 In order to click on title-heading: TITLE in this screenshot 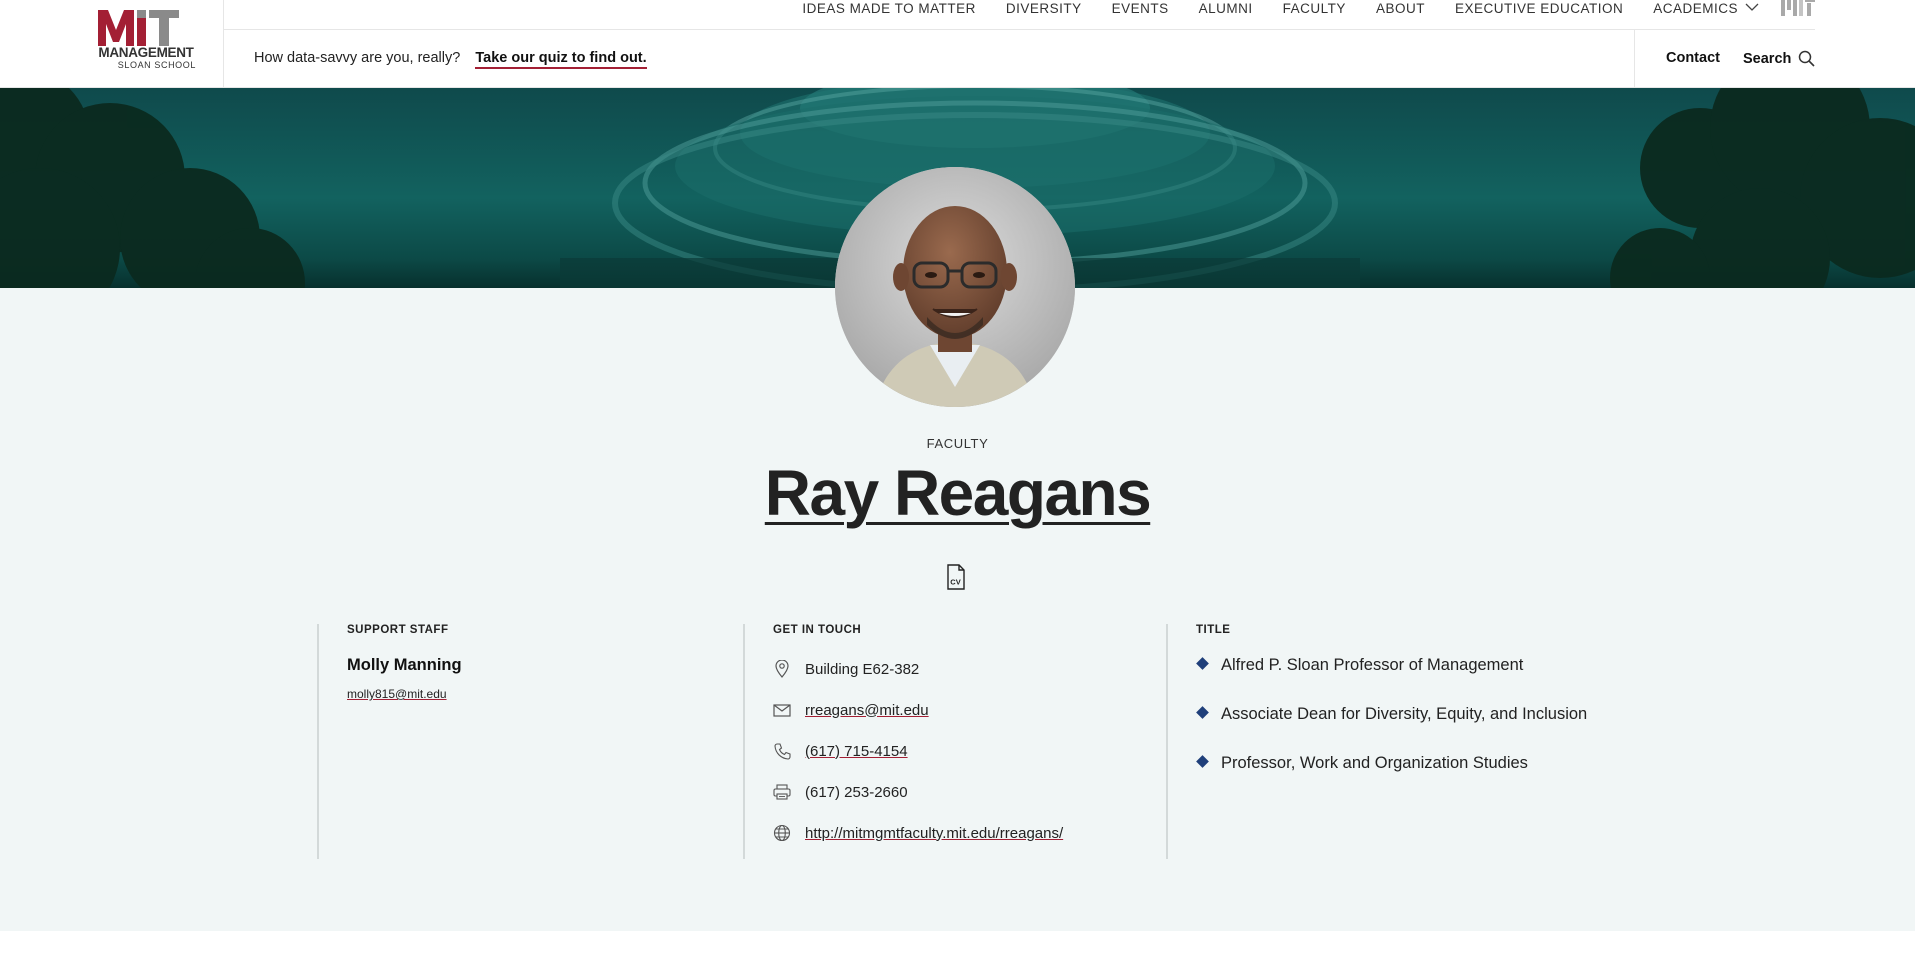, I will do `click(1213, 630)`.